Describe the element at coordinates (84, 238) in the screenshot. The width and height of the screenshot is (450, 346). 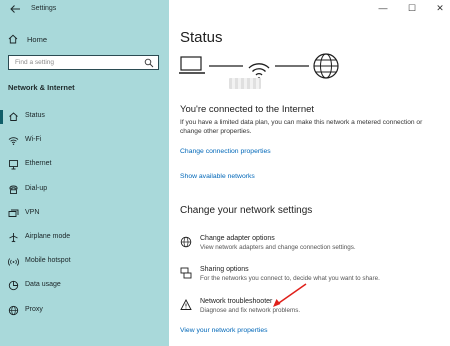
I see `sidebar-item-airplane: Airplane mode` at that location.